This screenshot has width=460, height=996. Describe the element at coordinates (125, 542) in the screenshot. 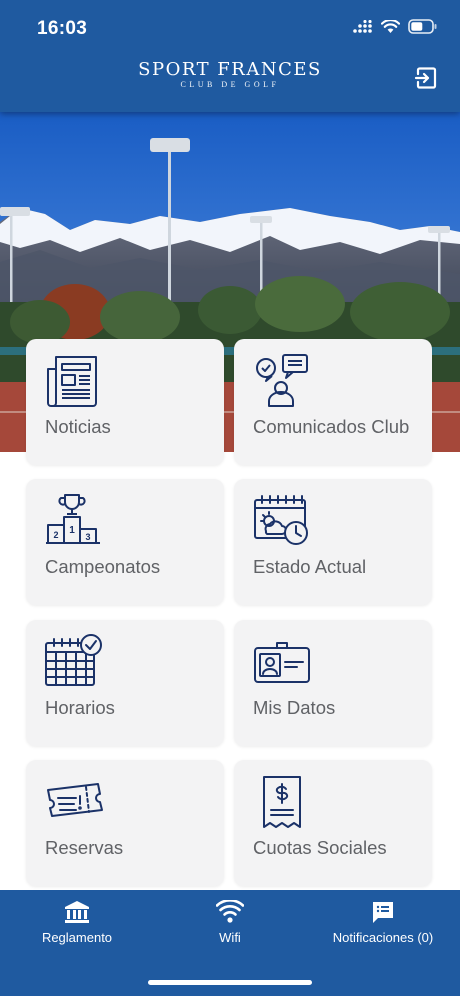

I see `tile-campeonatos: 1 2 3 Campeonatos` at that location.